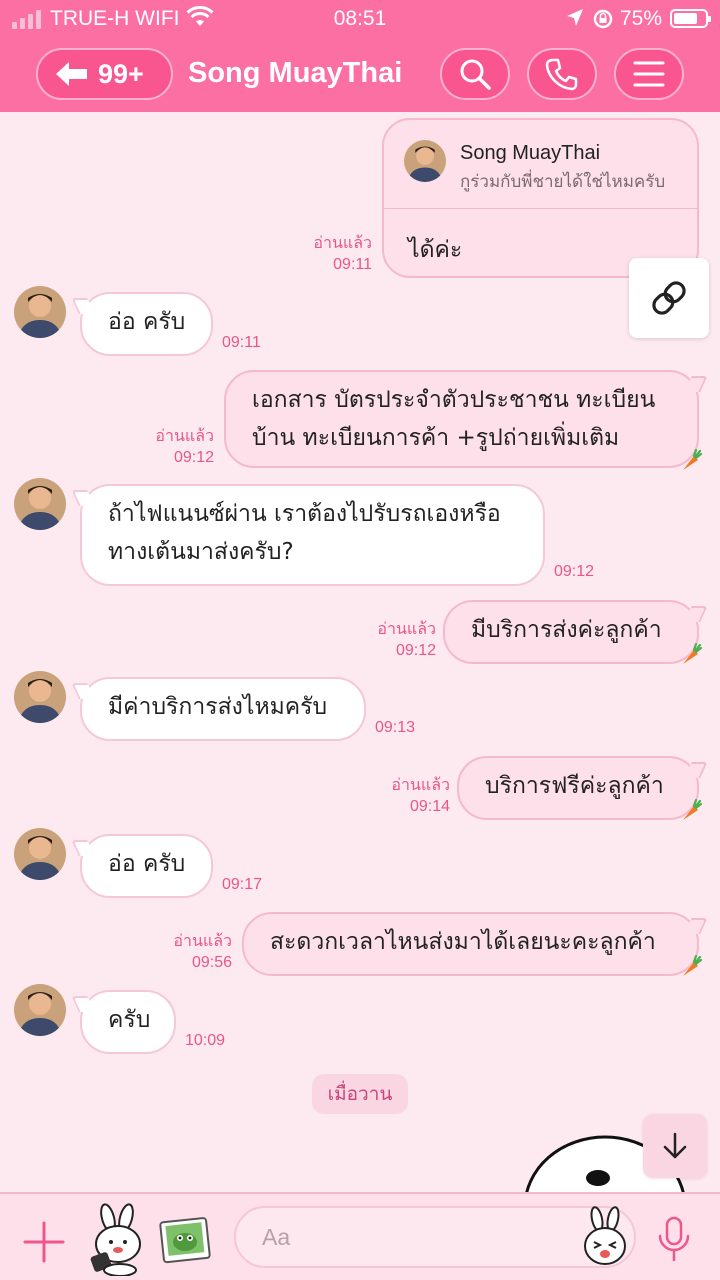 The image size is (720, 1280). What do you see at coordinates (201, 552) in the screenshot?
I see `message-text: ทางเต้นมาส่งครับ?` at bounding box center [201, 552].